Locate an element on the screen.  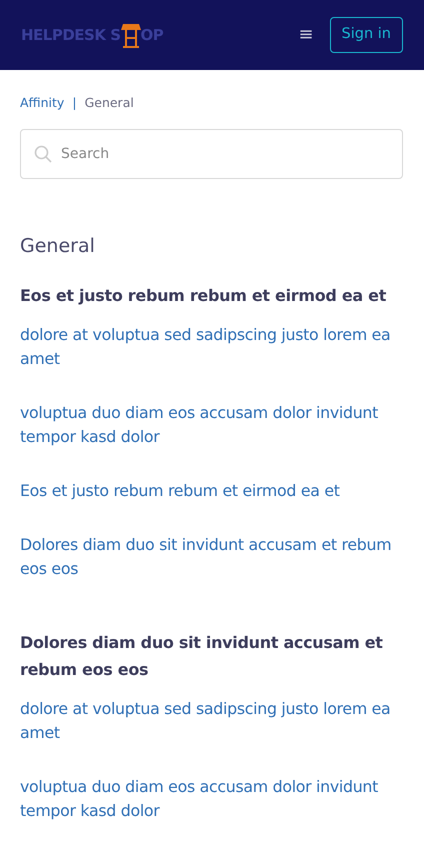
sign-in-button: Sign in is located at coordinates (366, 35).